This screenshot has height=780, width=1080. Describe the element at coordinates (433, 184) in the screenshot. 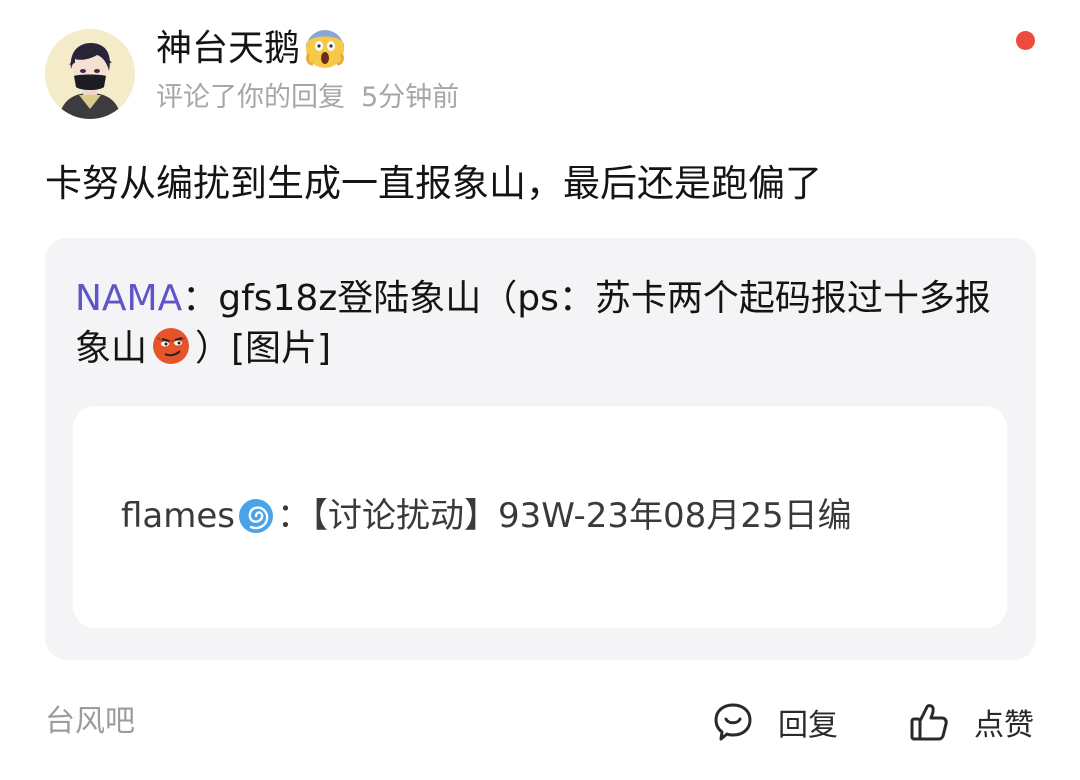

I see `comment-text: 卡努从编扰到生成一直报象山，最后还是跑偏了` at that location.